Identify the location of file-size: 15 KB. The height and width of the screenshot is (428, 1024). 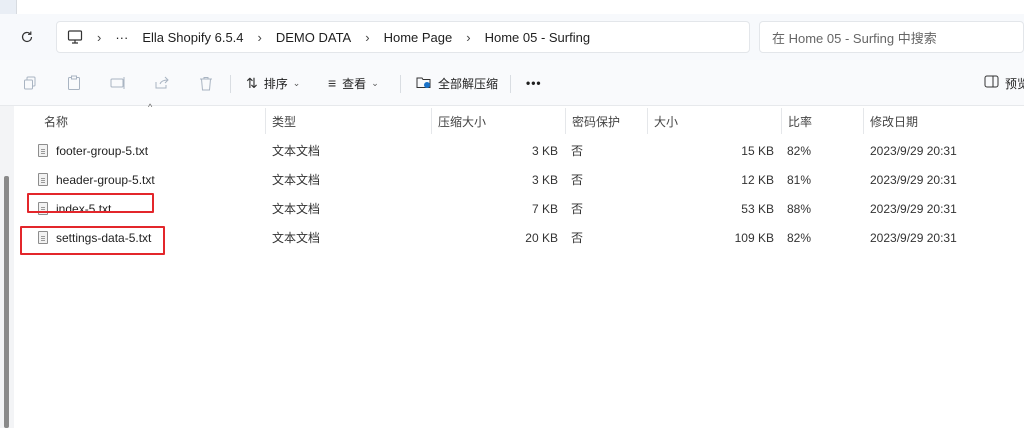
(757, 150).